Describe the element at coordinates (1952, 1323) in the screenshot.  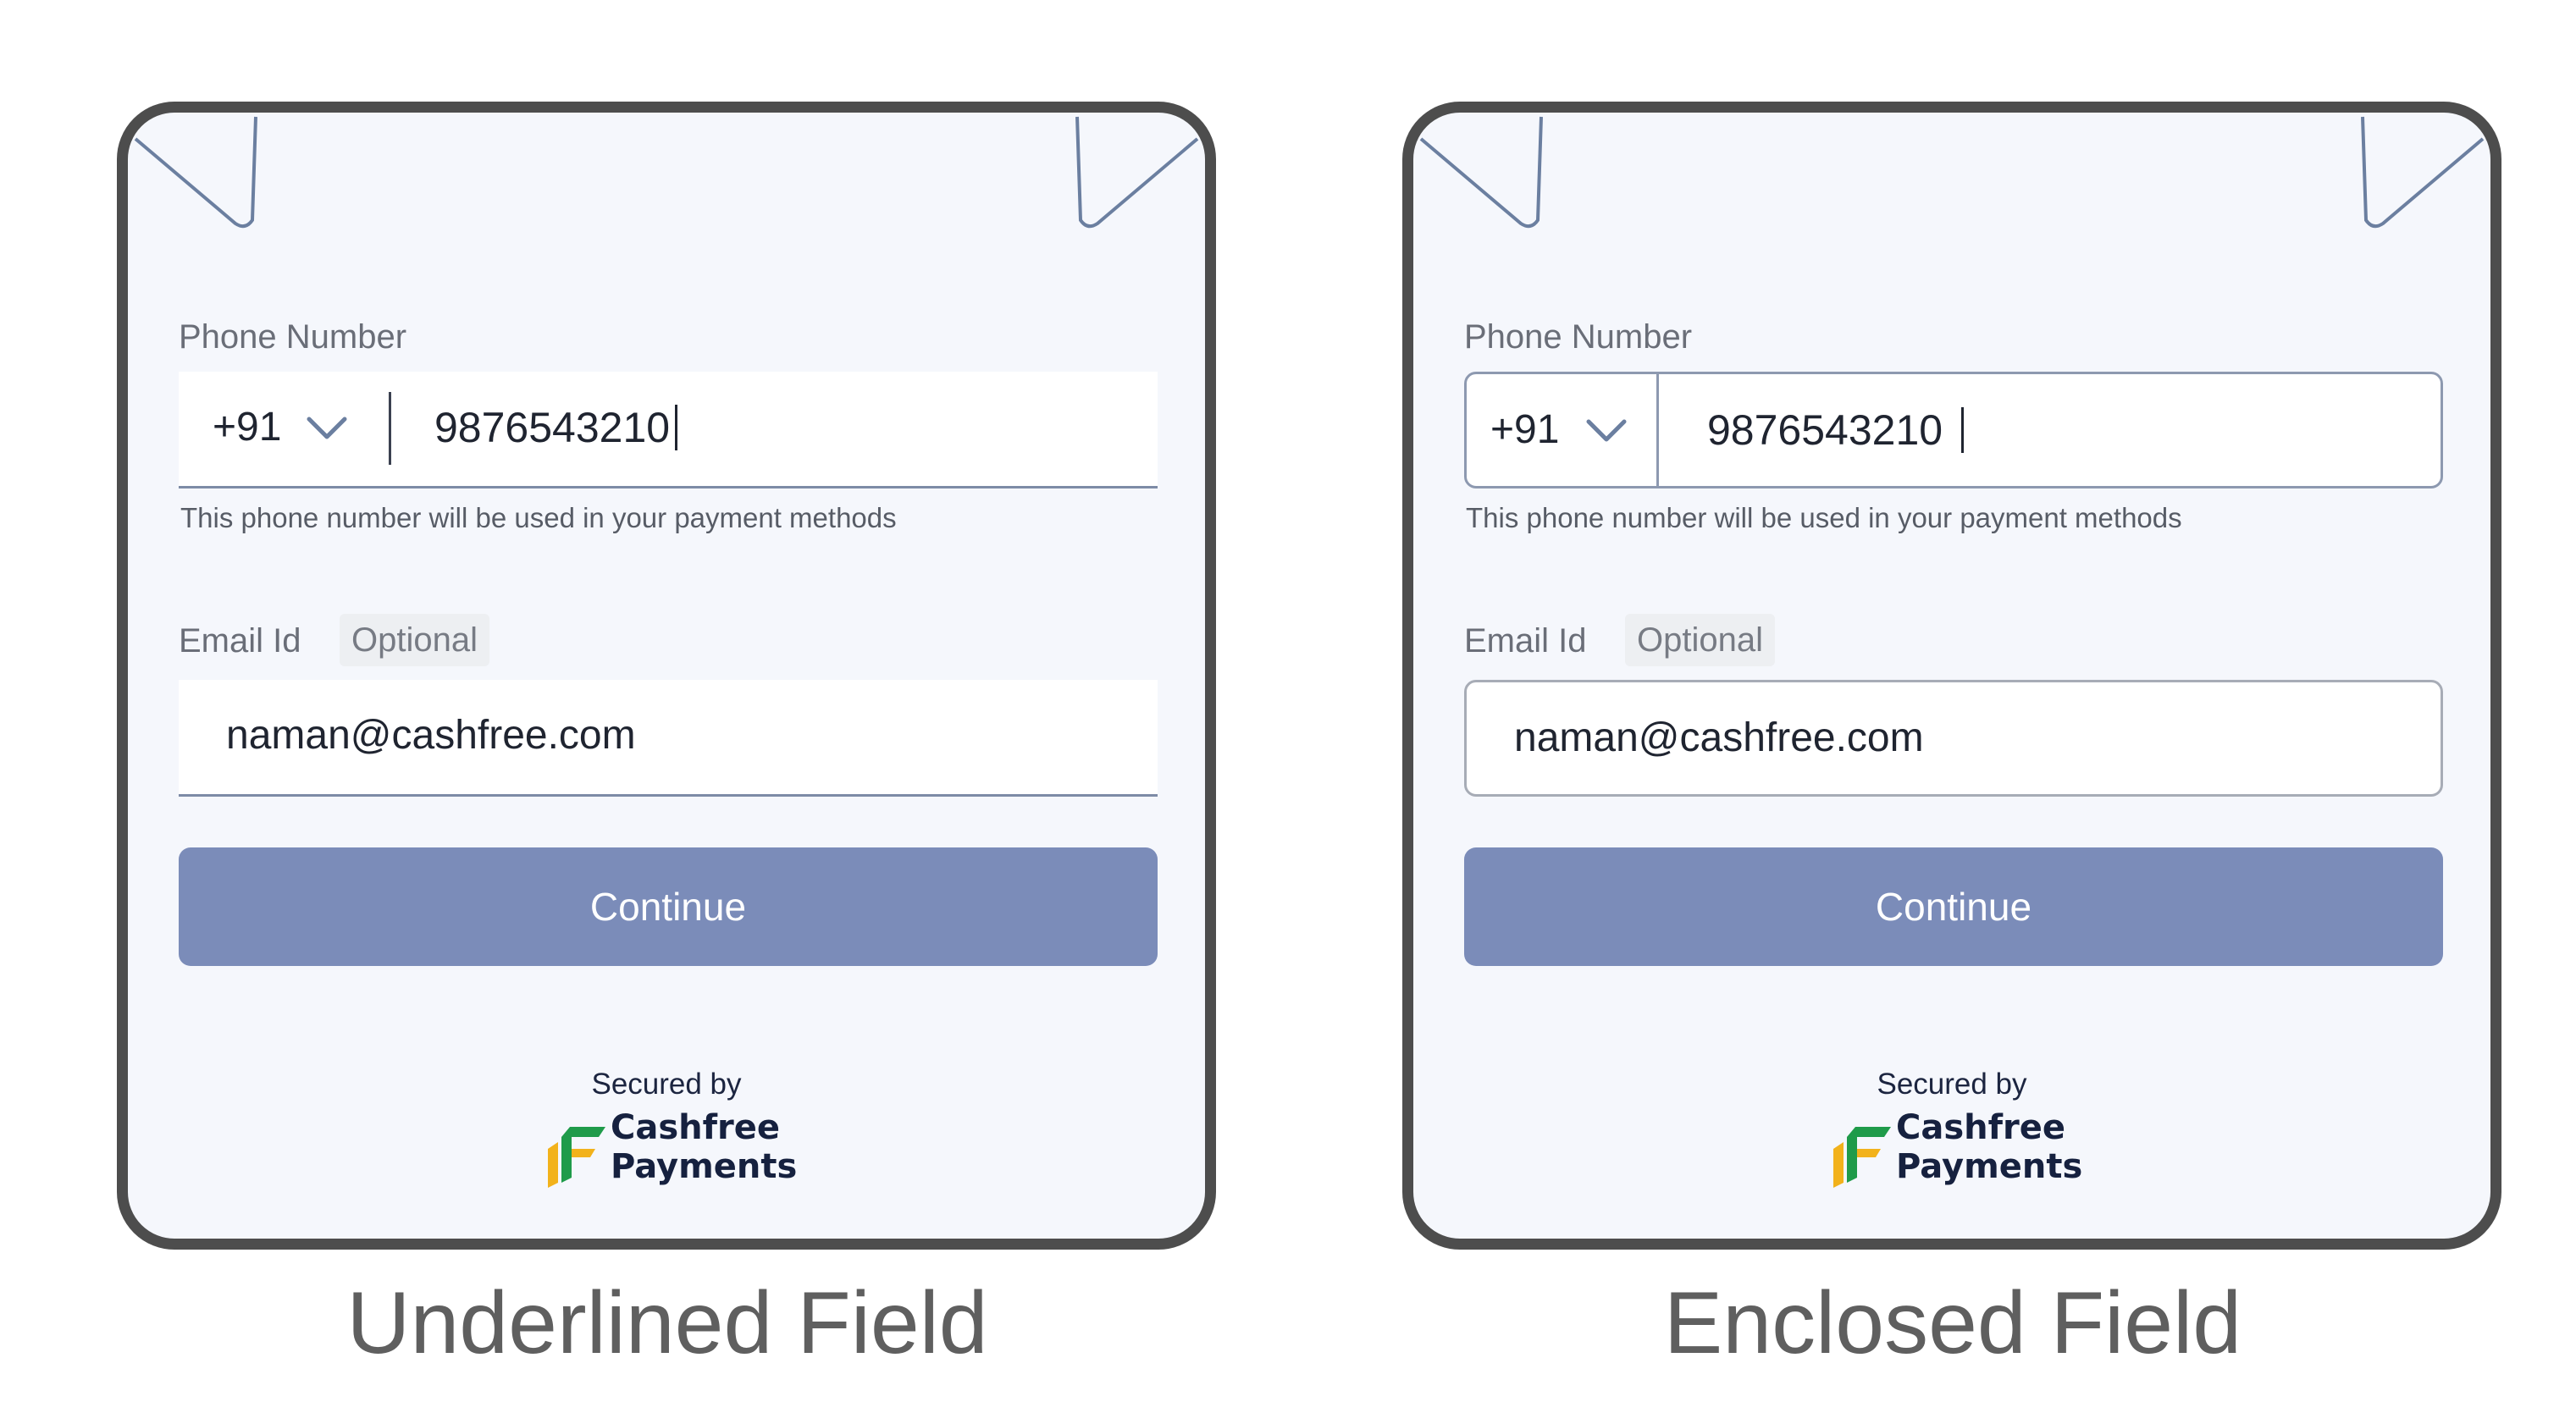
I see `variant-caption: Enclosed Field` at that location.